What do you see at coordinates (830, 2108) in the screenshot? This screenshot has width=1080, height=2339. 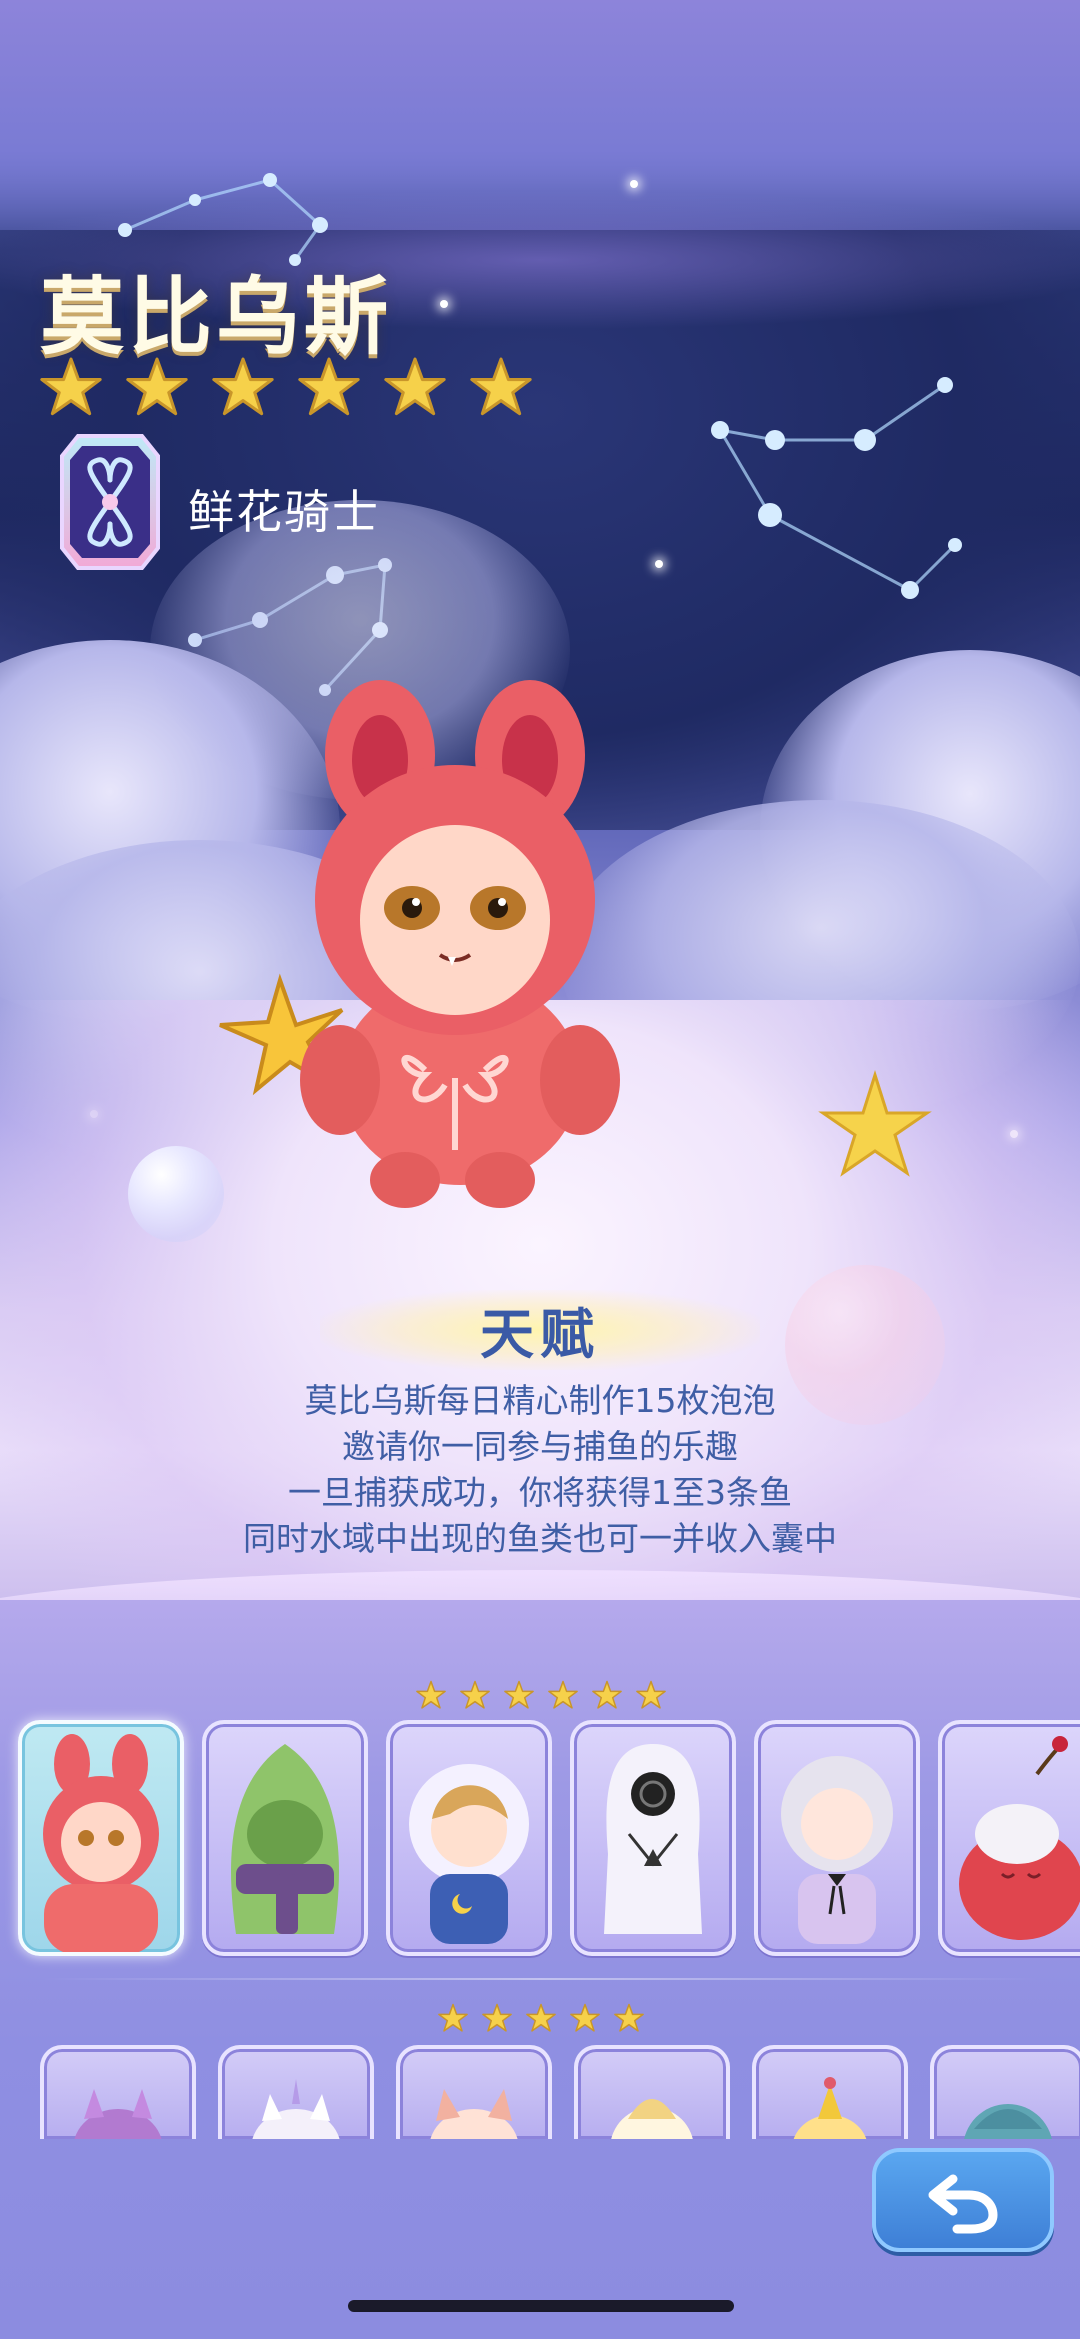 I see `party-hat-portrait-icon` at bounding box center [830, 2108].